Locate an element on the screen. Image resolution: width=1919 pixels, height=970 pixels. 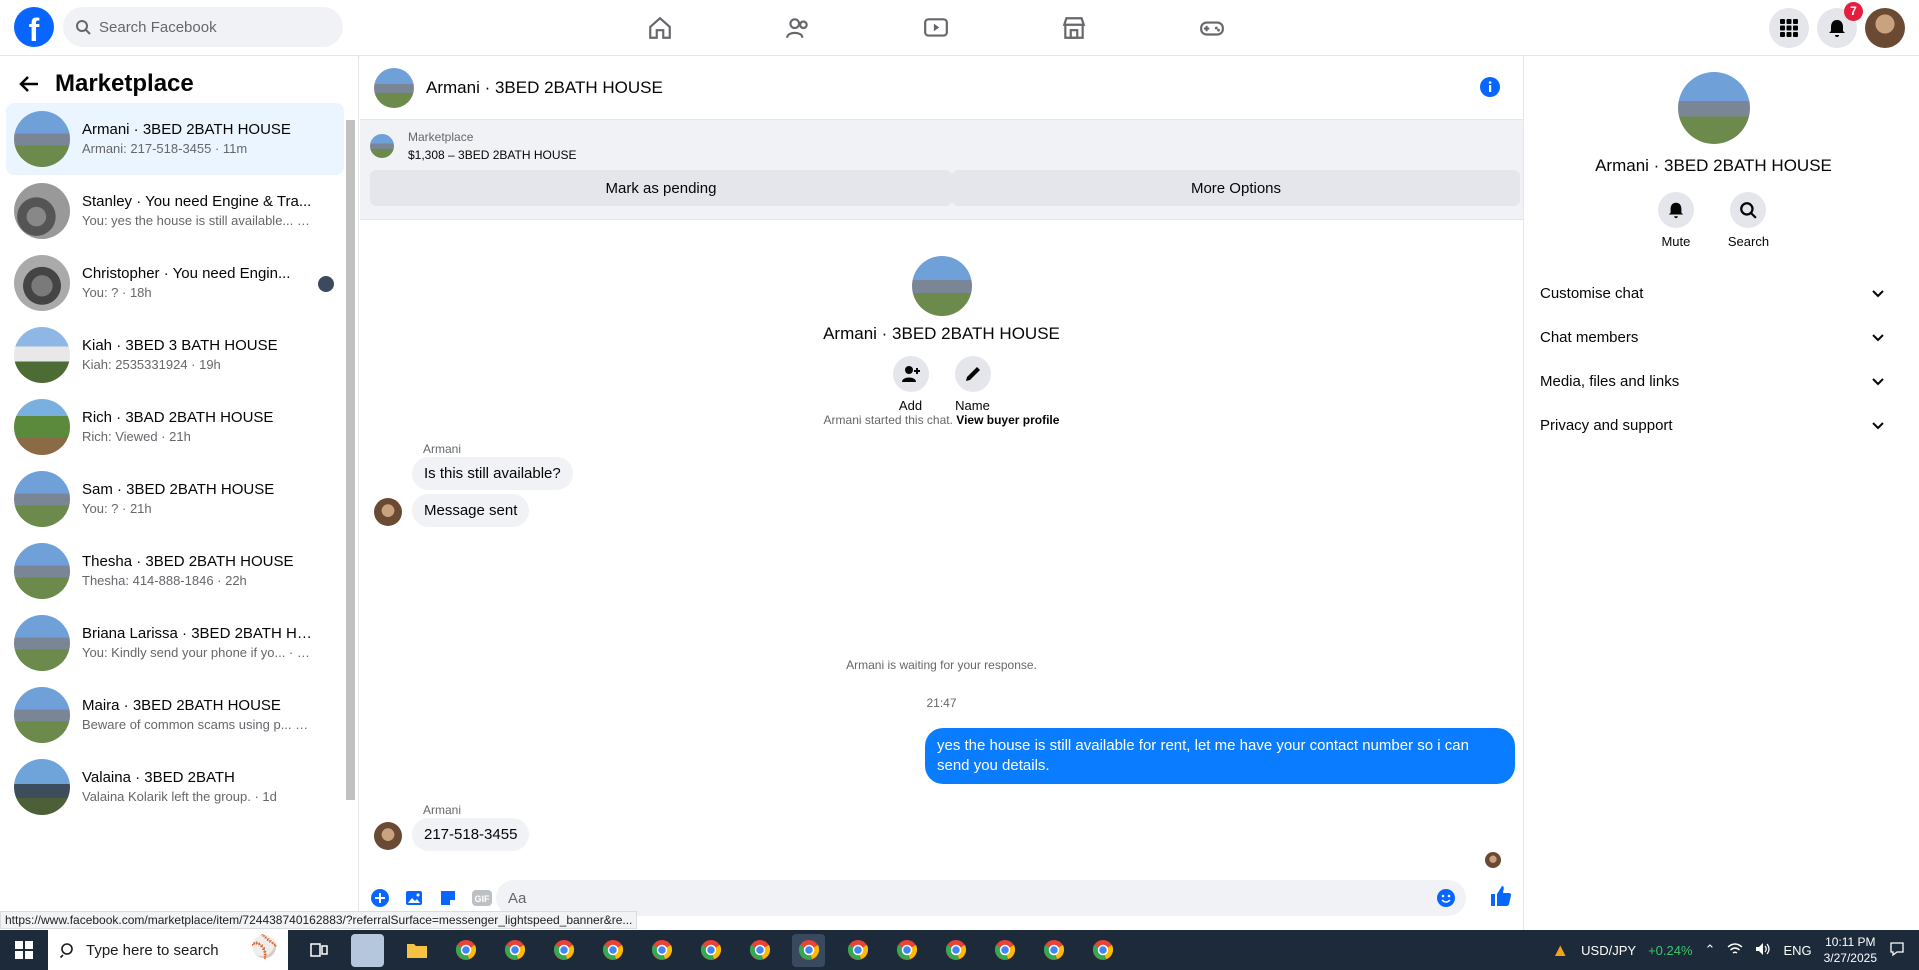
chevron-up-icon: ⌃ is located at coordinates (1710, 950).